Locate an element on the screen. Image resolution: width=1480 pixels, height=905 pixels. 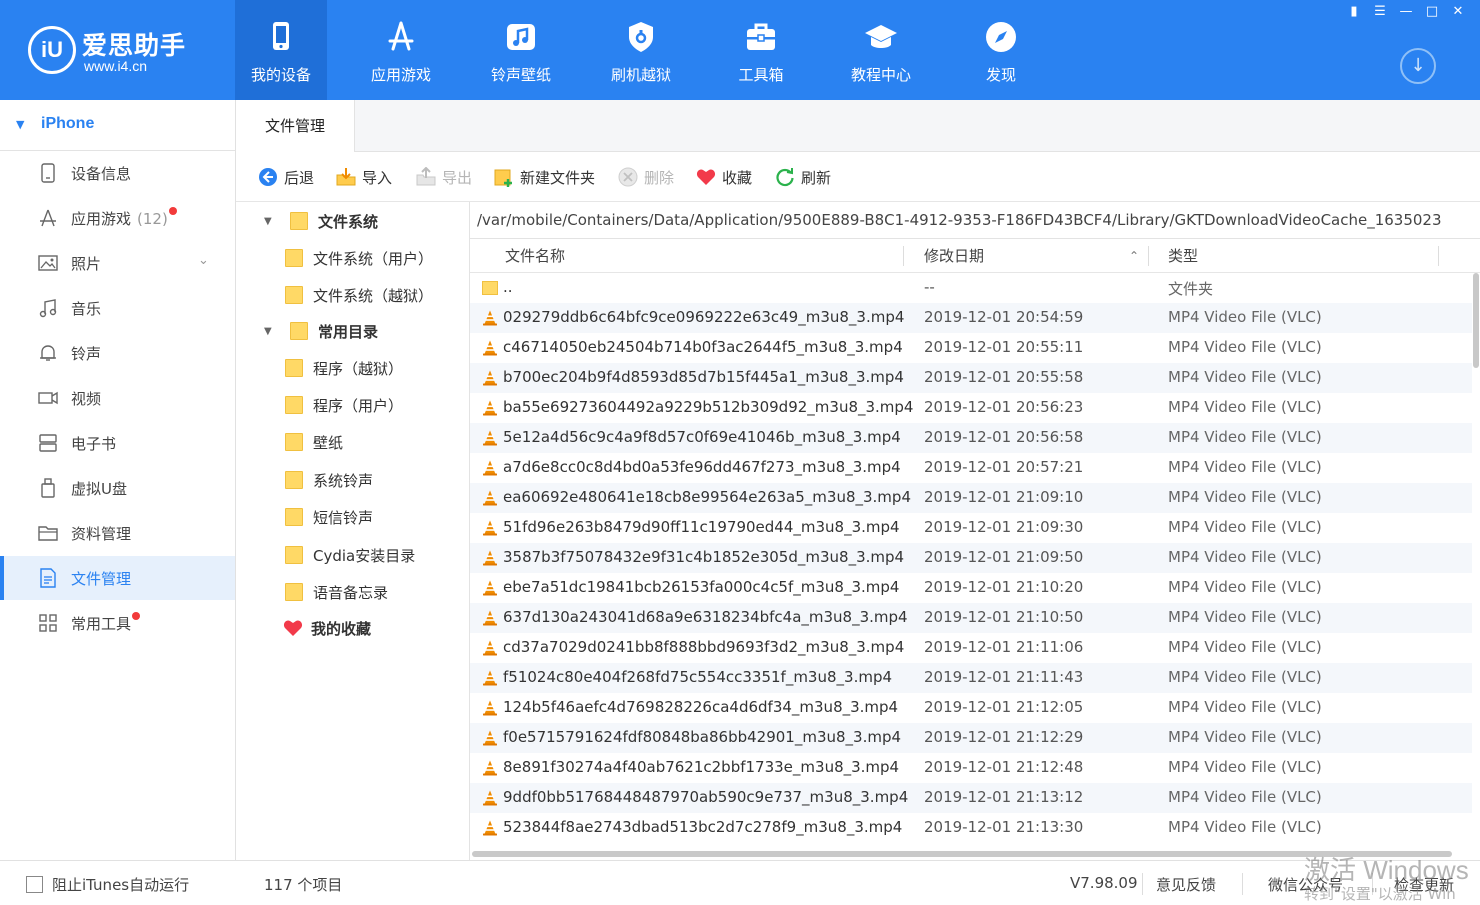
sidebar-item-ringtones: 铃声 is located at coordinates (117, 353).